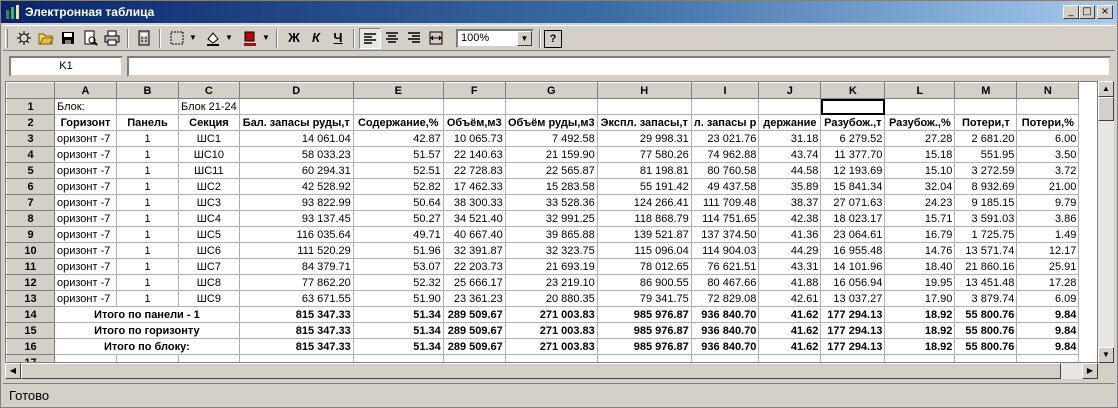  What do you see at coordinates (1048, 154) in the screenshot?
I see `cell-n4: 3.50` at bounding box center [1048, 154].